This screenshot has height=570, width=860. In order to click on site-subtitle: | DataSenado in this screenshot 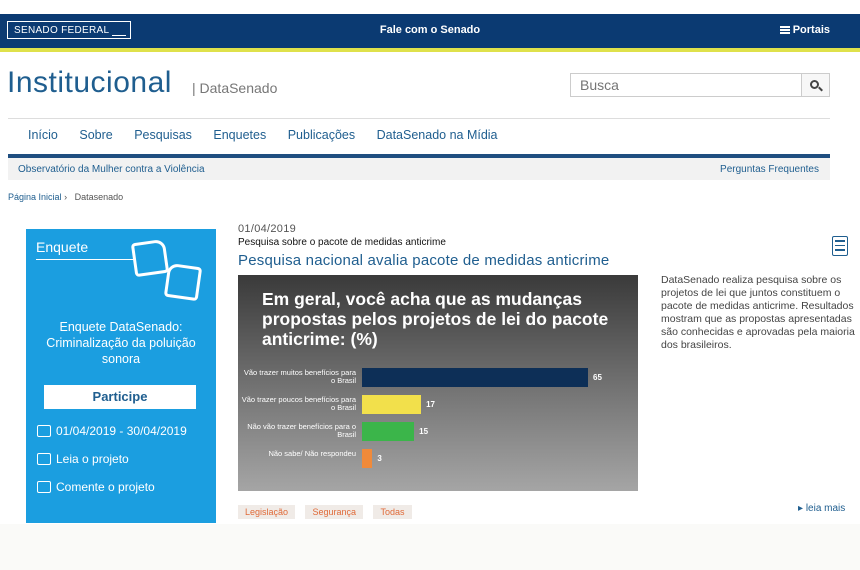, I will do `click(234, 88)`.